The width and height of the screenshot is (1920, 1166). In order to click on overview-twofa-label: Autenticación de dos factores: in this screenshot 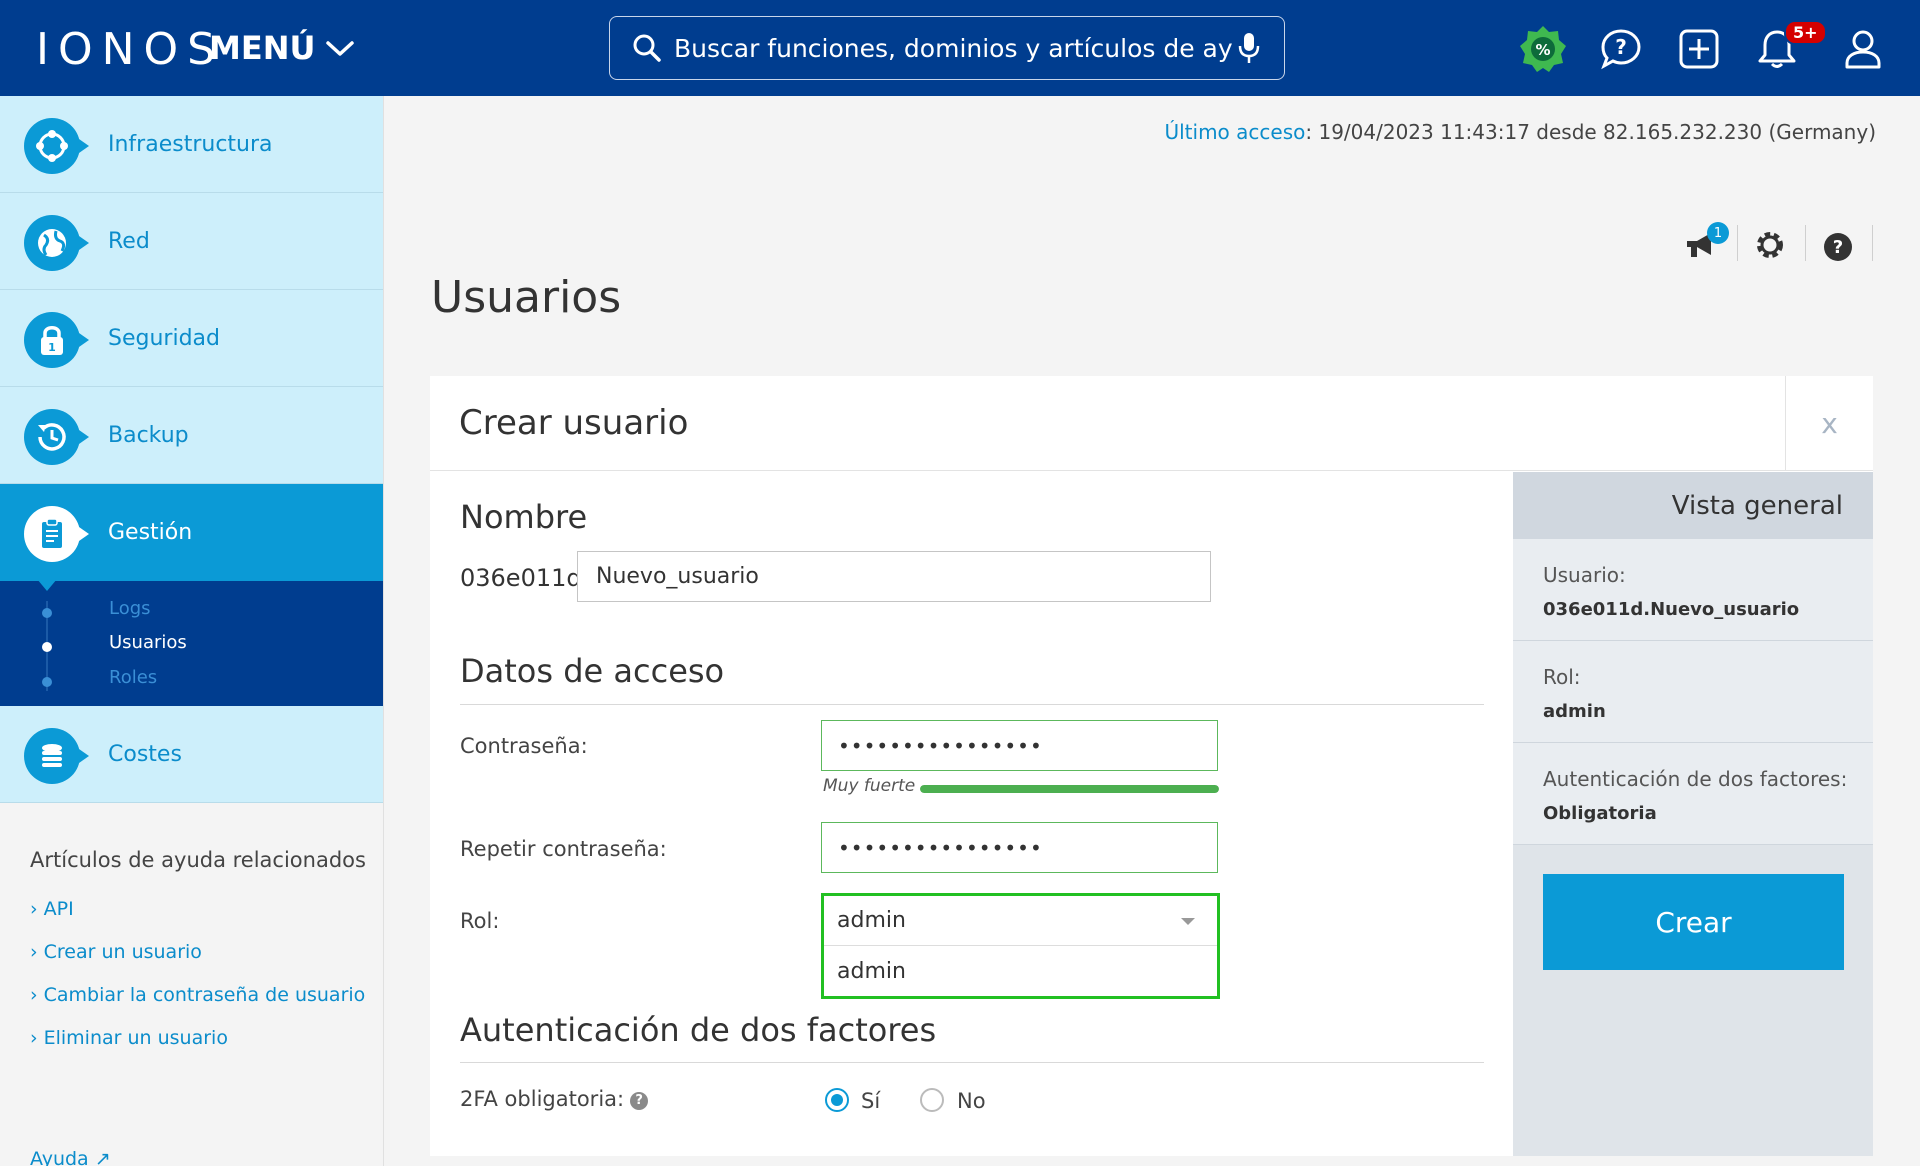, I will do `click(1695, 779)`.